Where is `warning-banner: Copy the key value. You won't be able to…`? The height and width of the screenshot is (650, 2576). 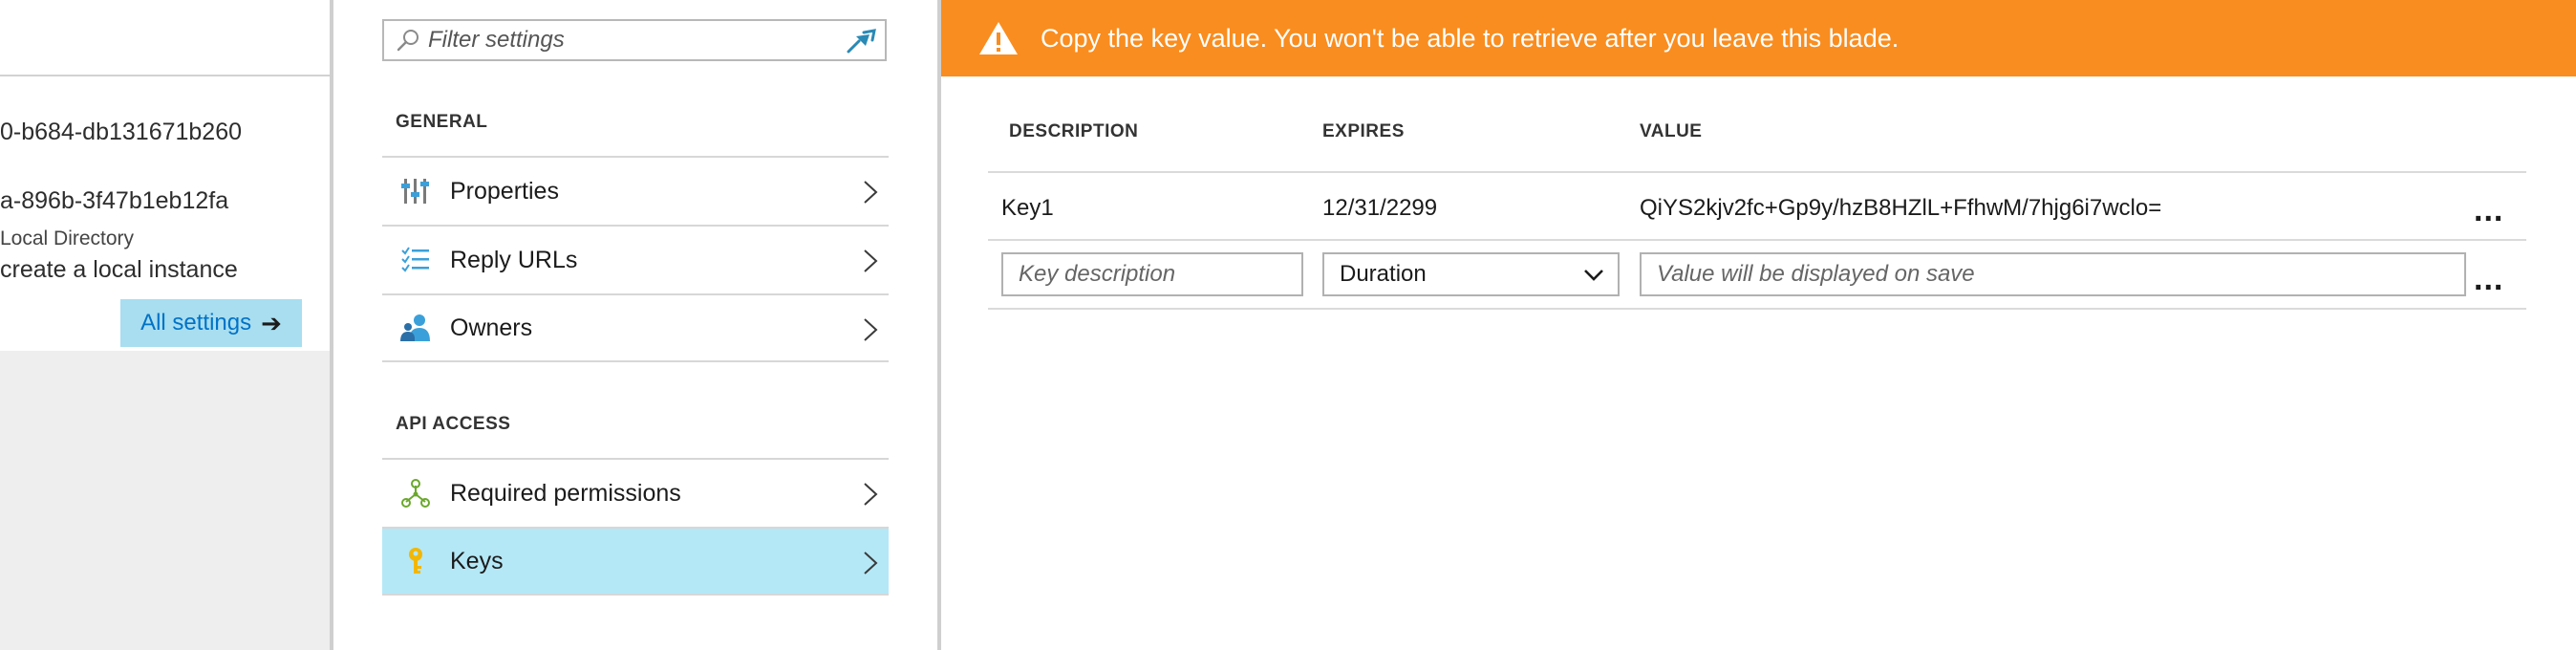 warning-banner: Copy the key value. You won't be able to… is located at coordinates (1758, 38).